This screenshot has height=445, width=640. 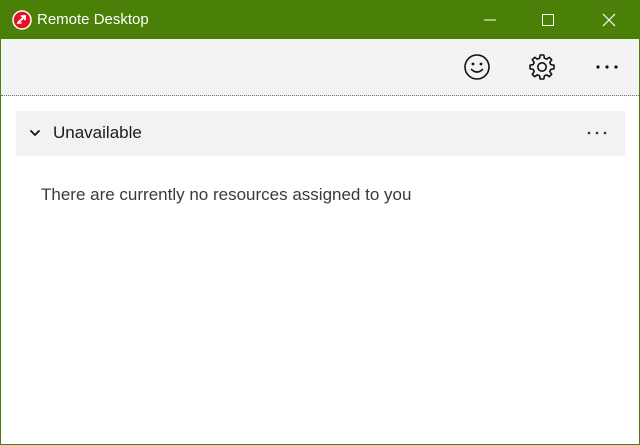 What do you see at coordinates (35, 133) in the screenshot?
I see `chevron-down-icon` at bounding box center [35, 133].